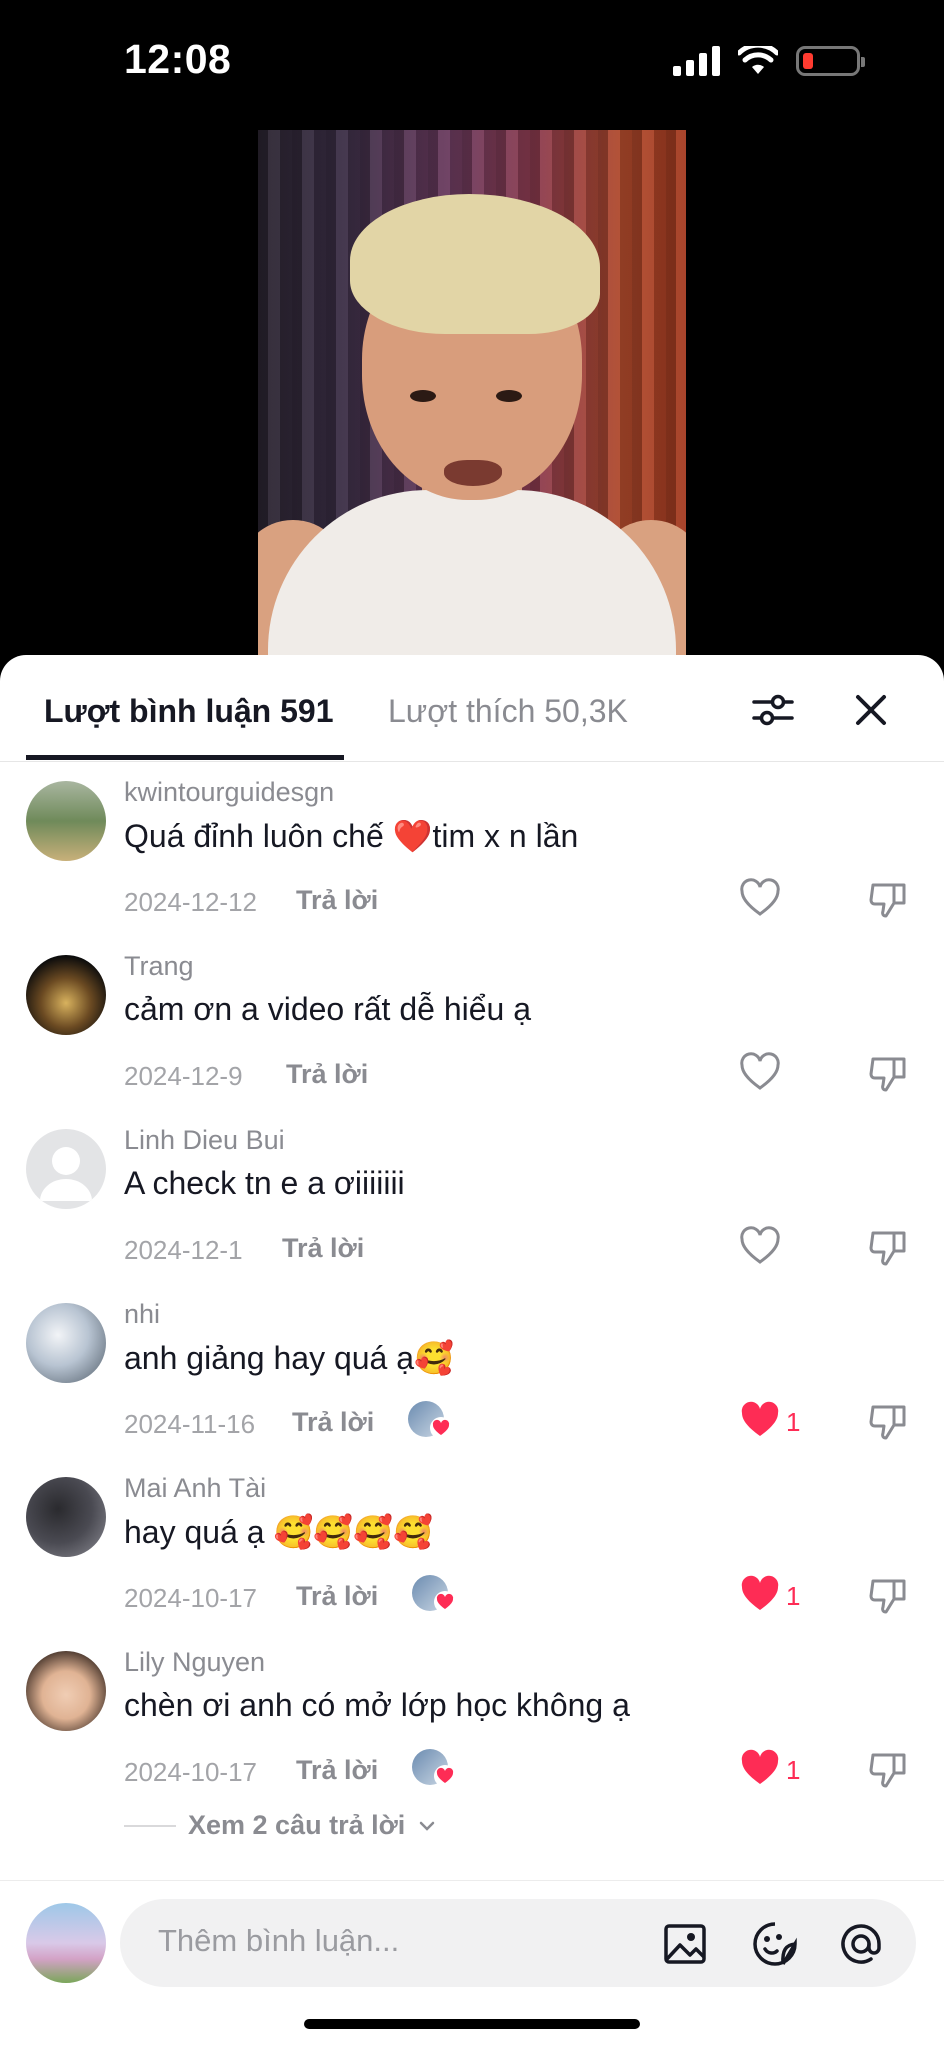  Describe the element at coordinates (142, 1314) in the screenshot. I see `comment-username: nhi` at that location.